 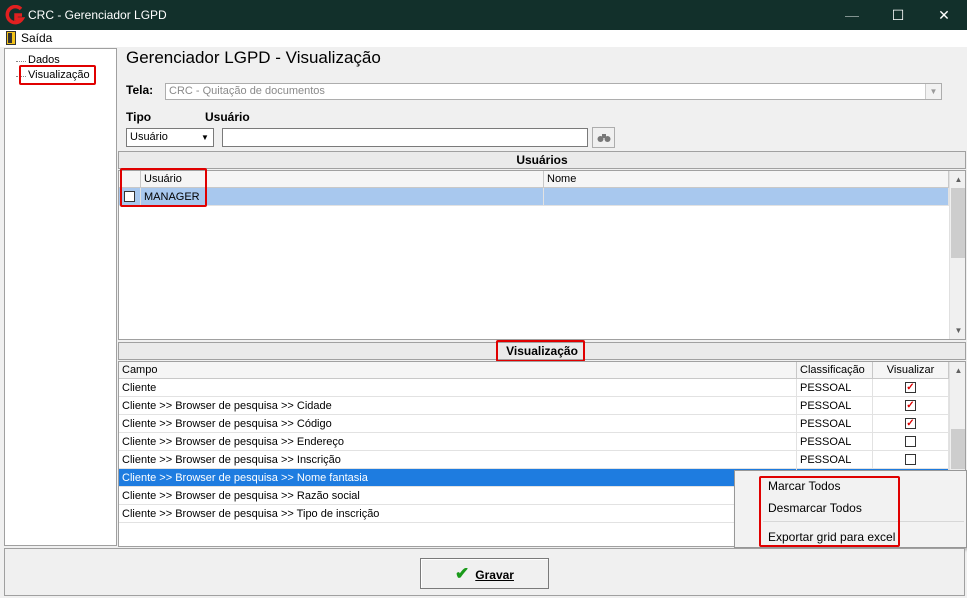 What do you see at coordinates (746, 179) in the screenshot?
I see `column-header-nome: Nome` at bounding box center [746, 179].